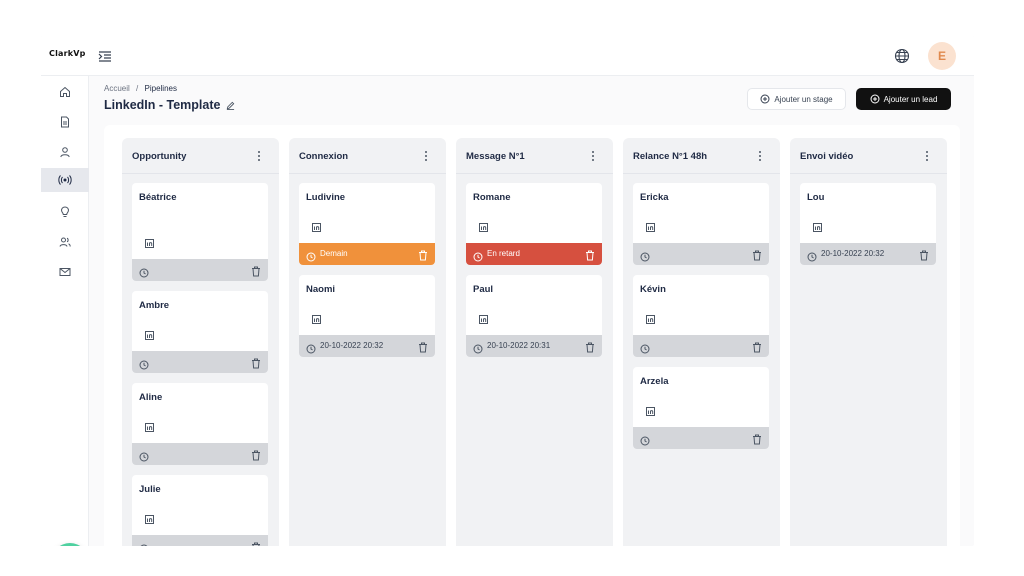  Describe the element at coordinates (701, 408) in the screenshot. I see `lead-card: Arzela` at that location.